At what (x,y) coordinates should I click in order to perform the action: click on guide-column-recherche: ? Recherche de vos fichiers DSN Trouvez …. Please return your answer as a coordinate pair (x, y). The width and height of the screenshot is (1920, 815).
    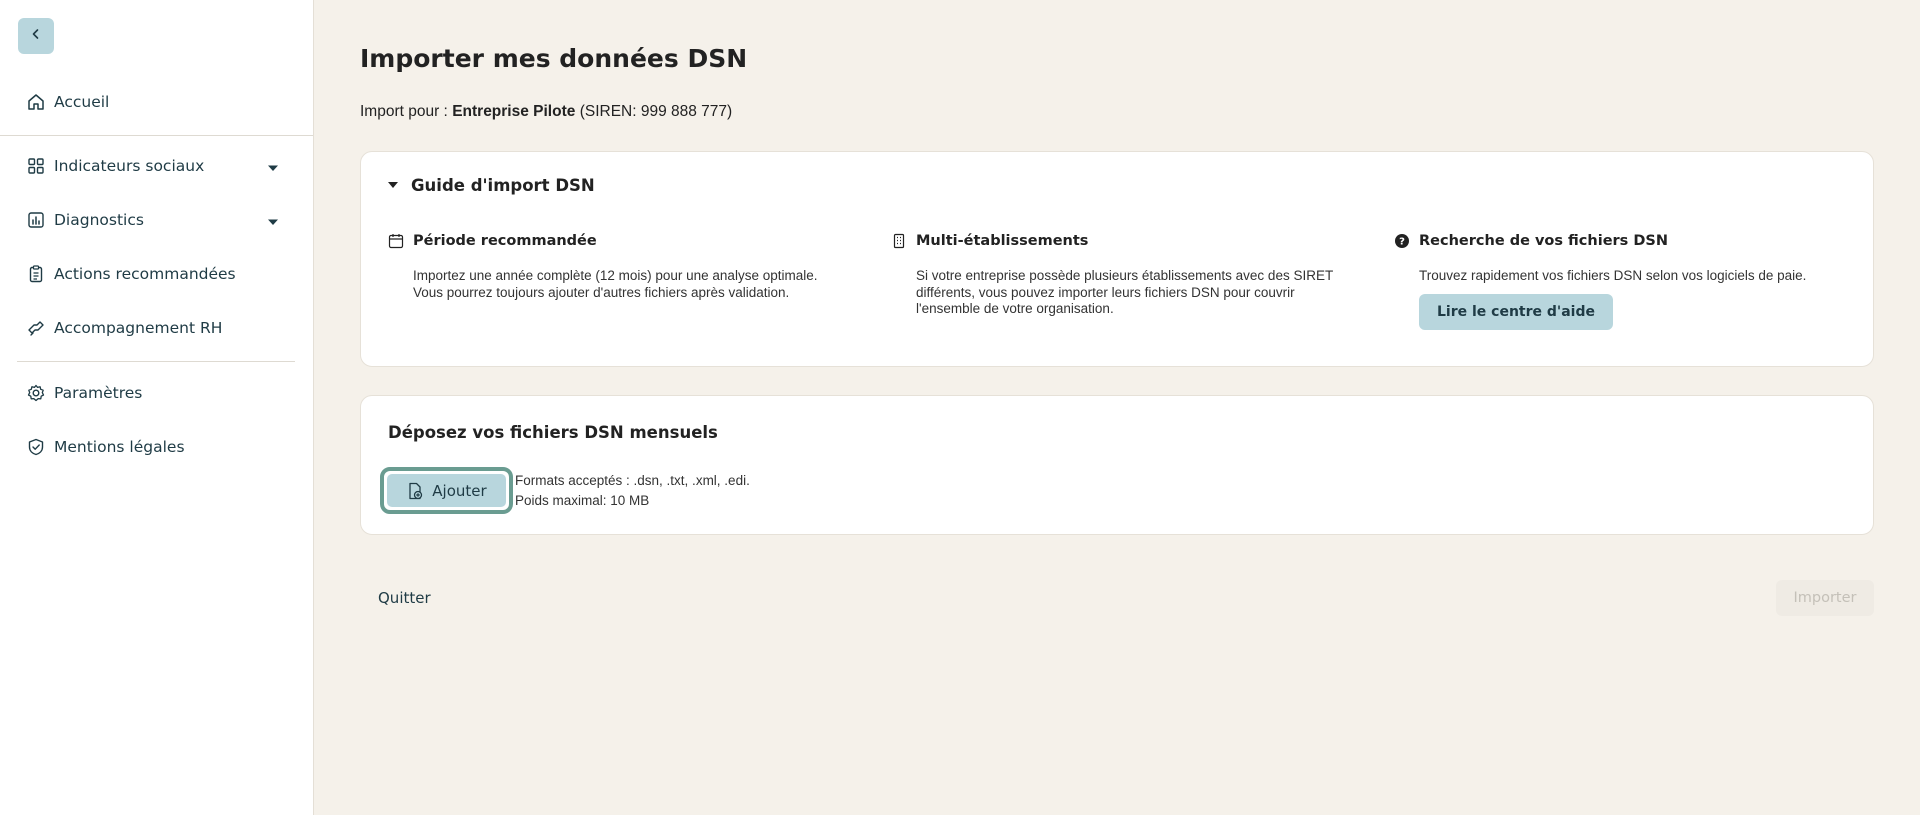
    Looking at the image, I should click on (1623, 281).